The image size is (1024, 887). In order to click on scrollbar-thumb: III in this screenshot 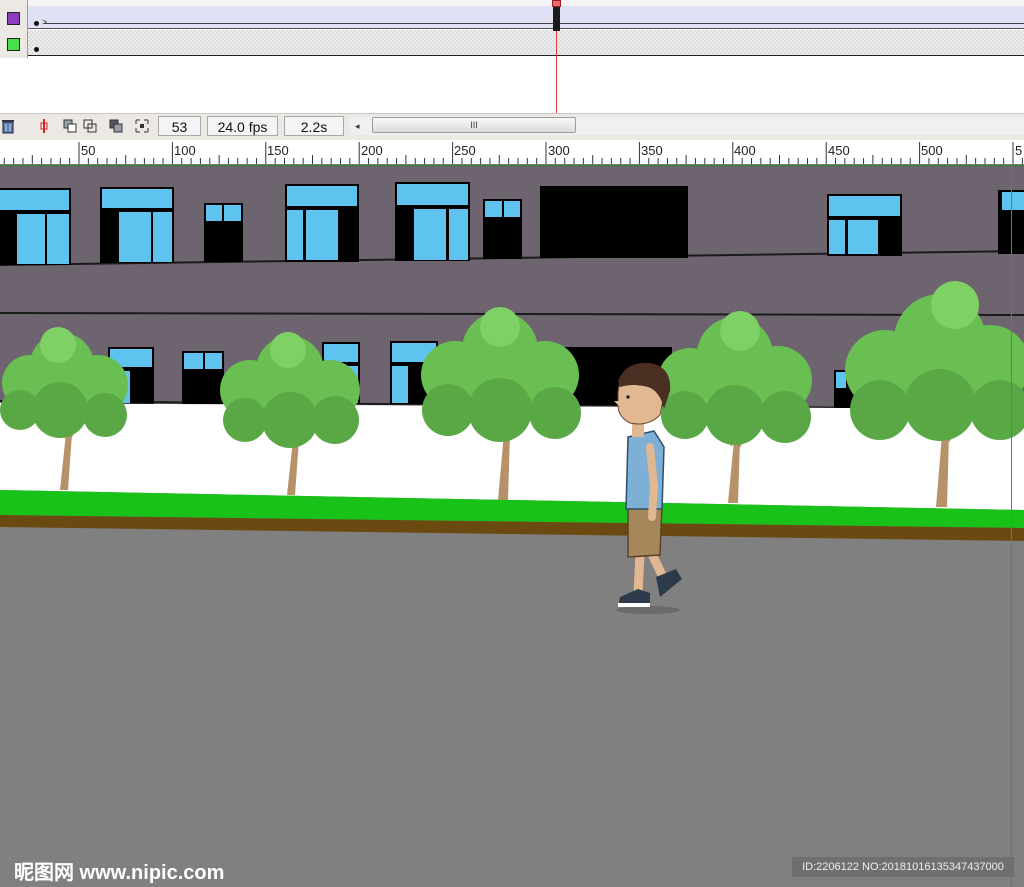, I will do `click(474, 125)`.